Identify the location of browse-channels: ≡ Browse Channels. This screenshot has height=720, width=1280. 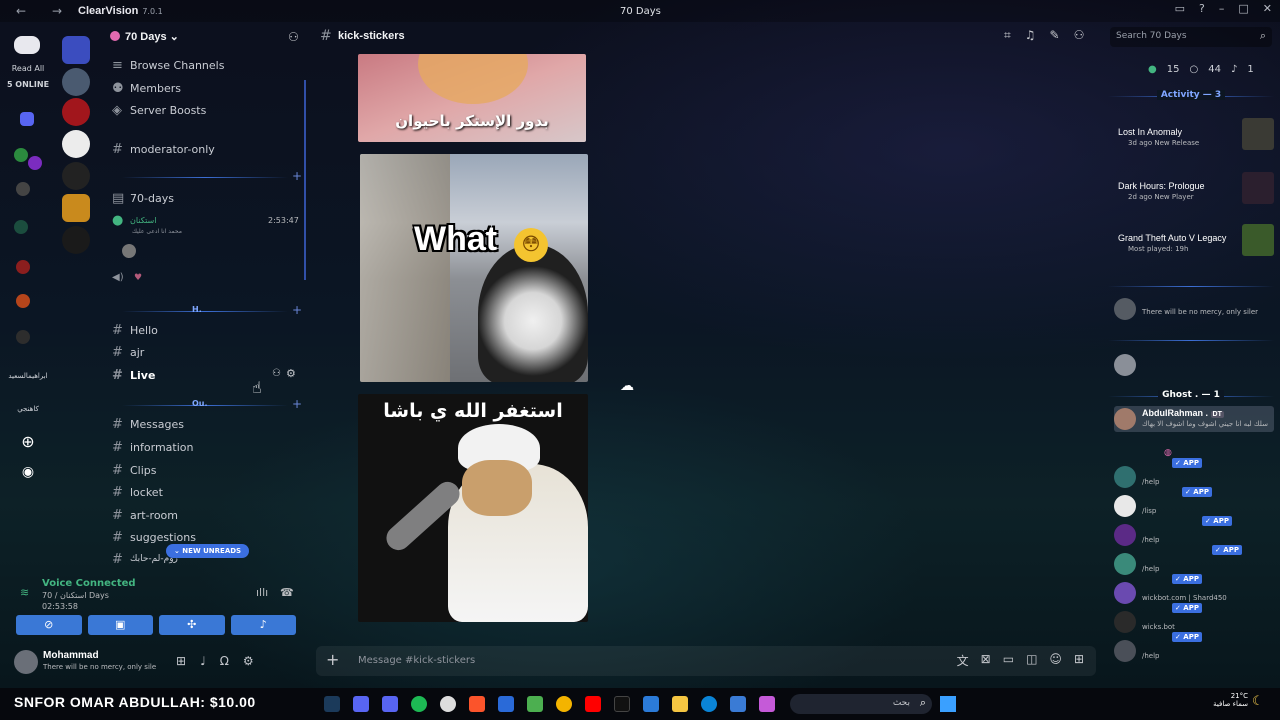
(168, 65).